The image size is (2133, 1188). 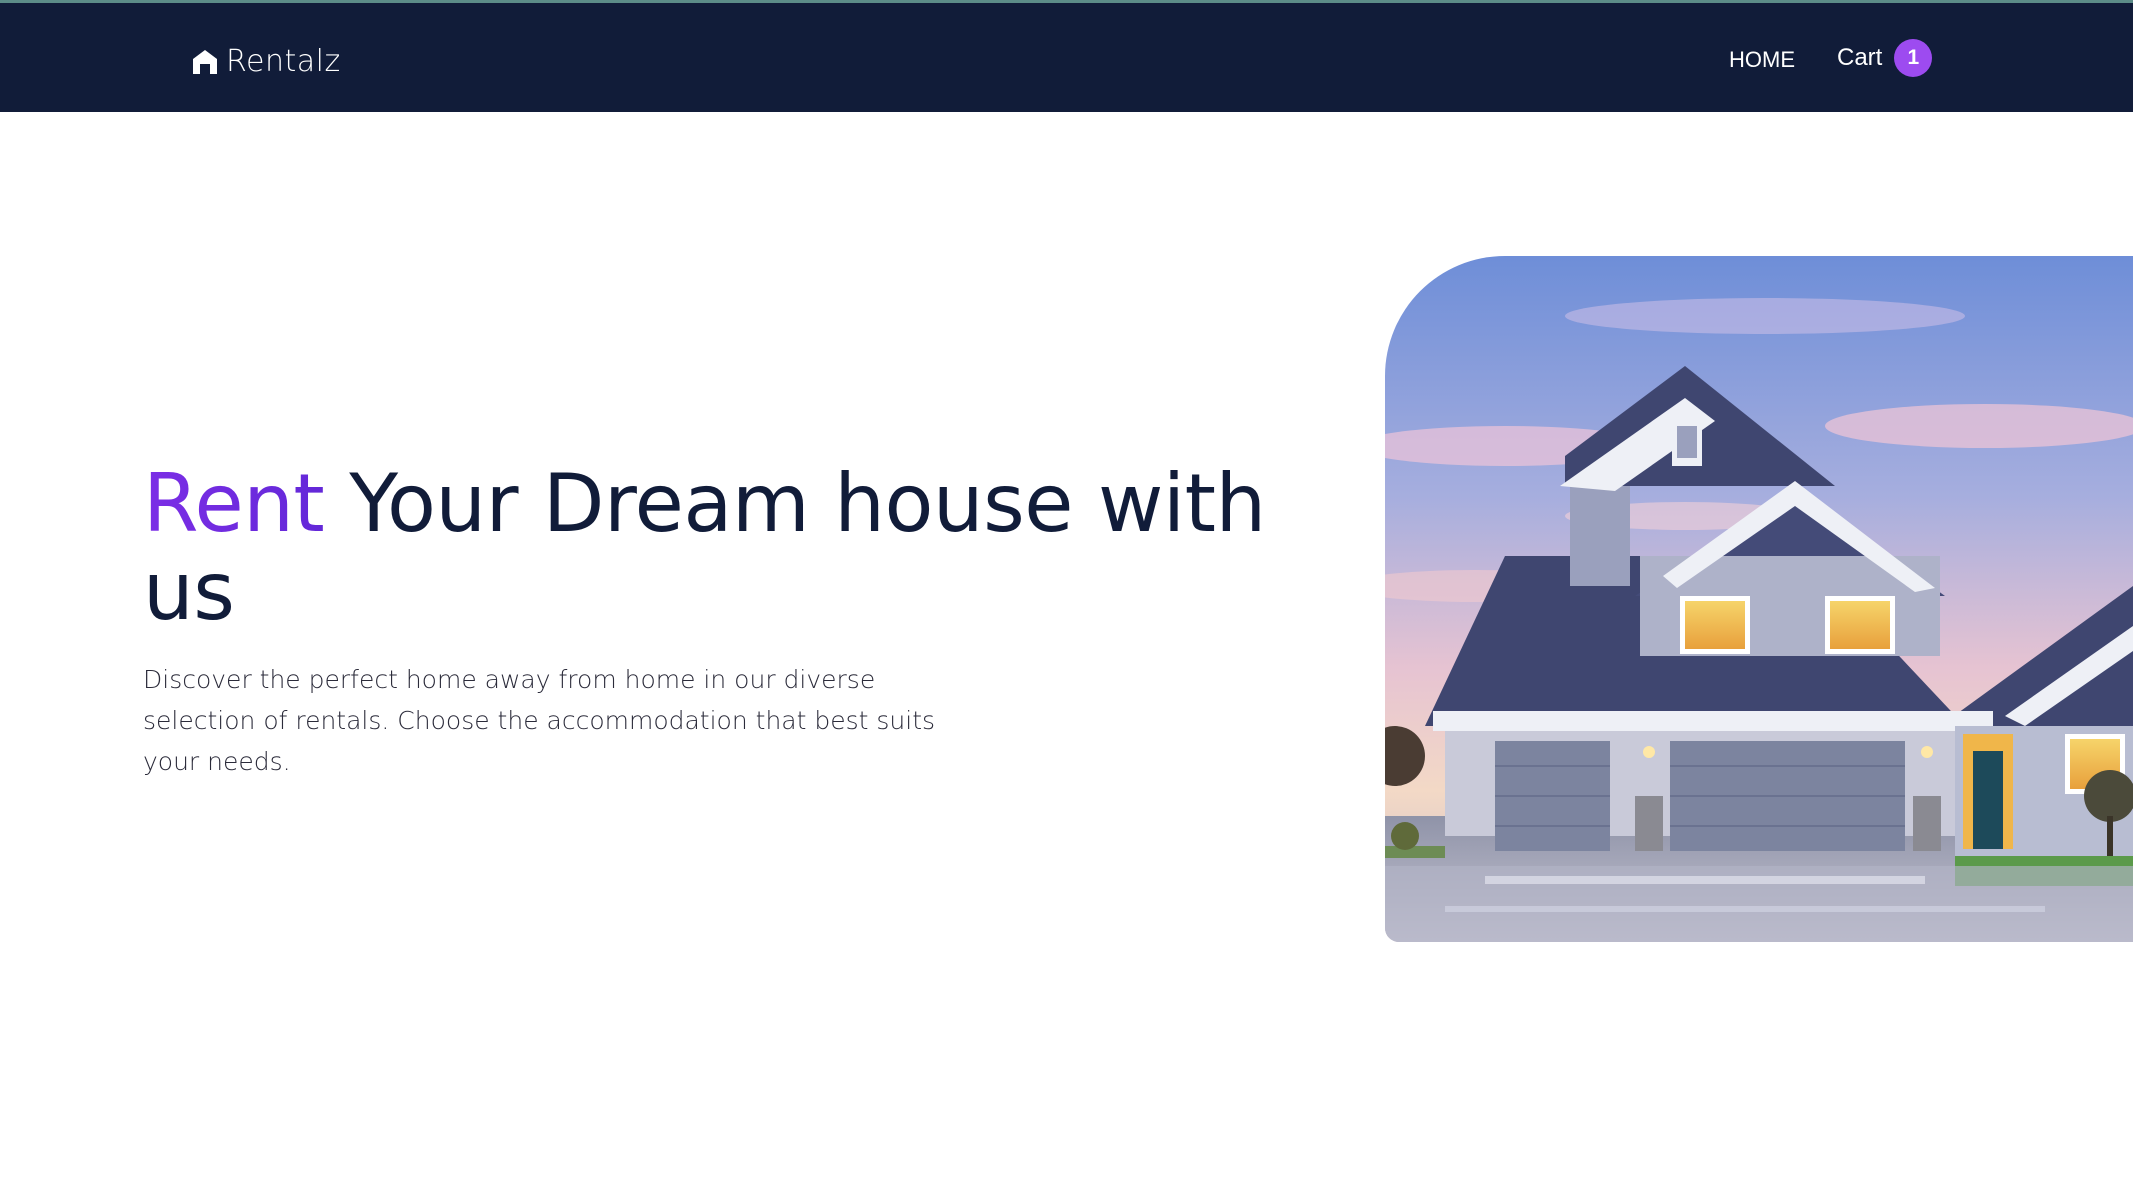 What do you see at coordinates (1913, 58) in the screenshot?
I see `cart-count-badge: 1` at bounding box center [1913, 58].